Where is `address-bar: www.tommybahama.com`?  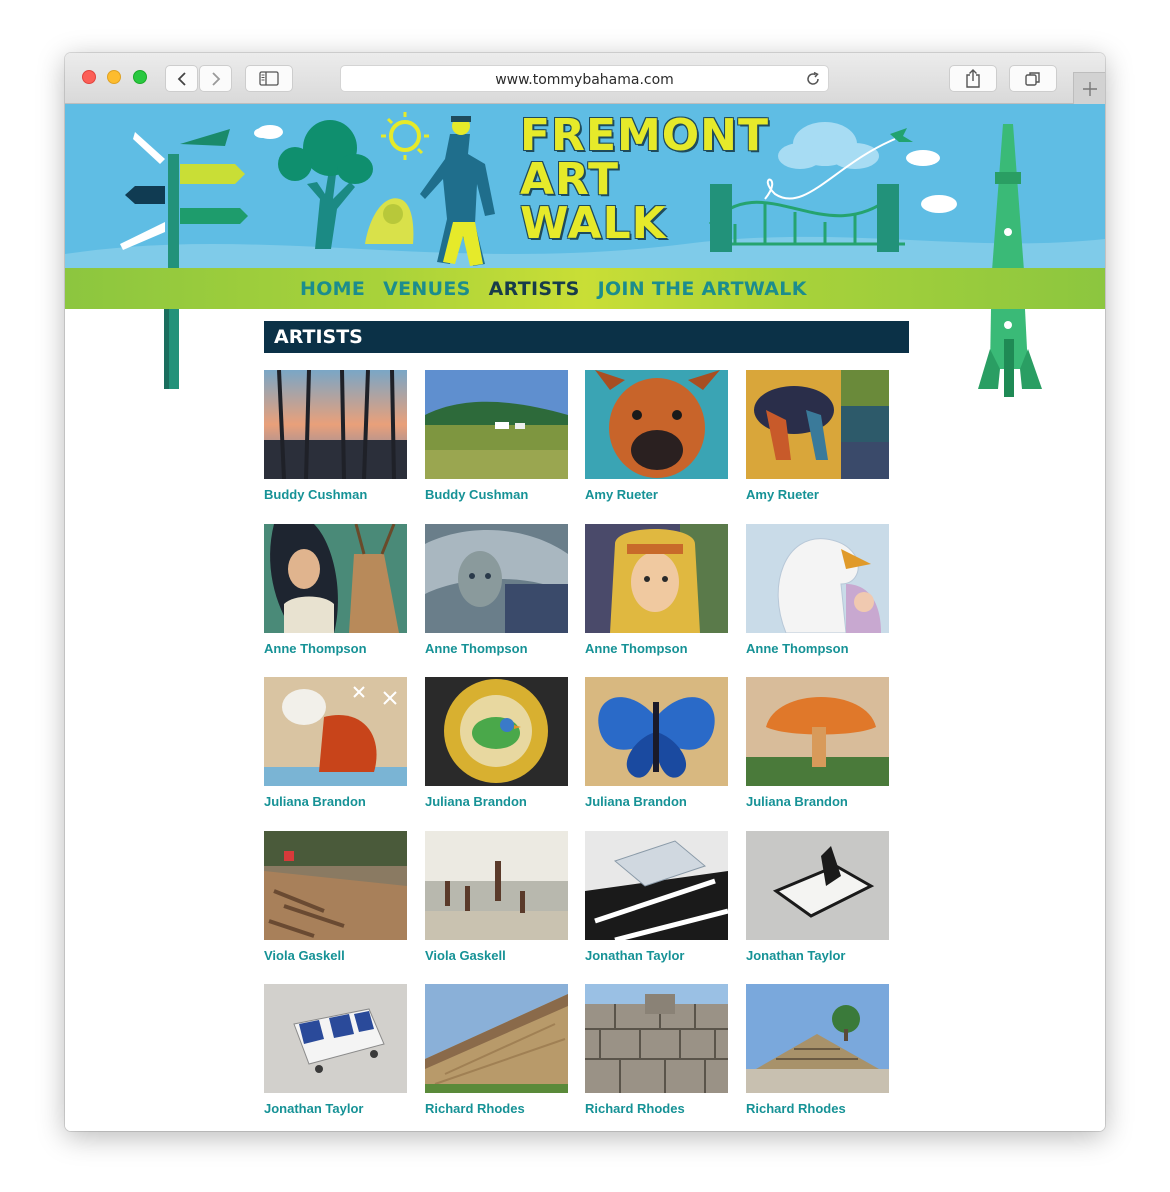 address-bar: www.tommybahama.com is located at coordinates (584, 78).